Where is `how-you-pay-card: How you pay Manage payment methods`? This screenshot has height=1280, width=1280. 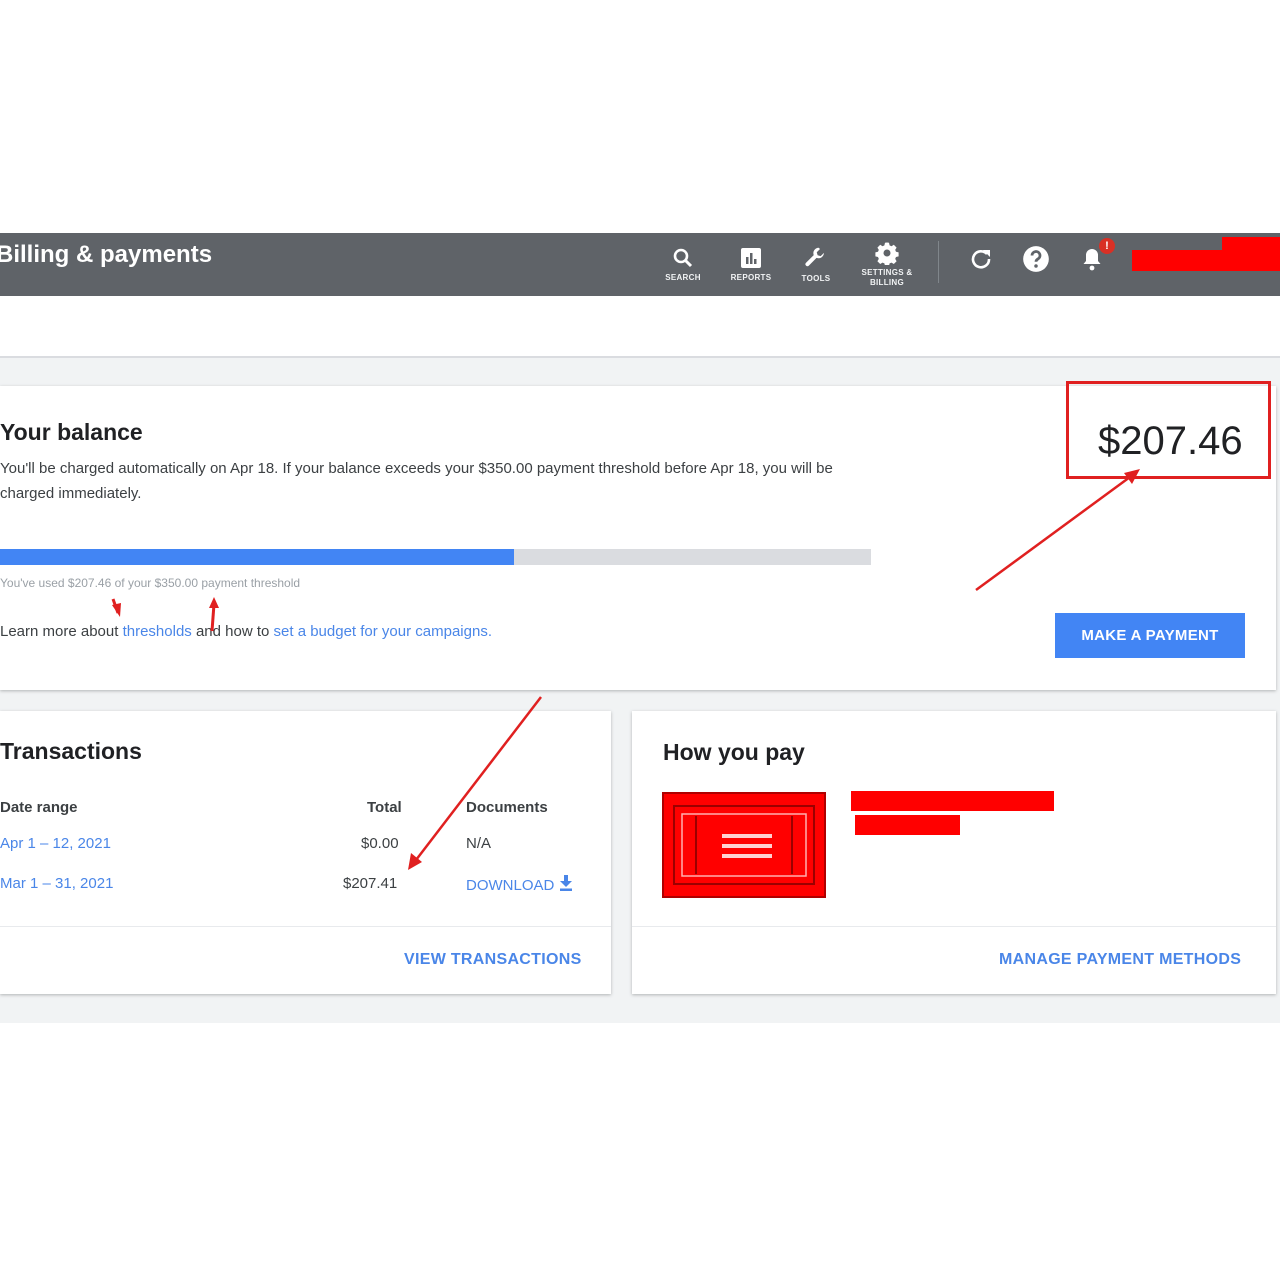
how-you-pay-card: How you pay Manage payment methods is located at coordinates (954, 852).